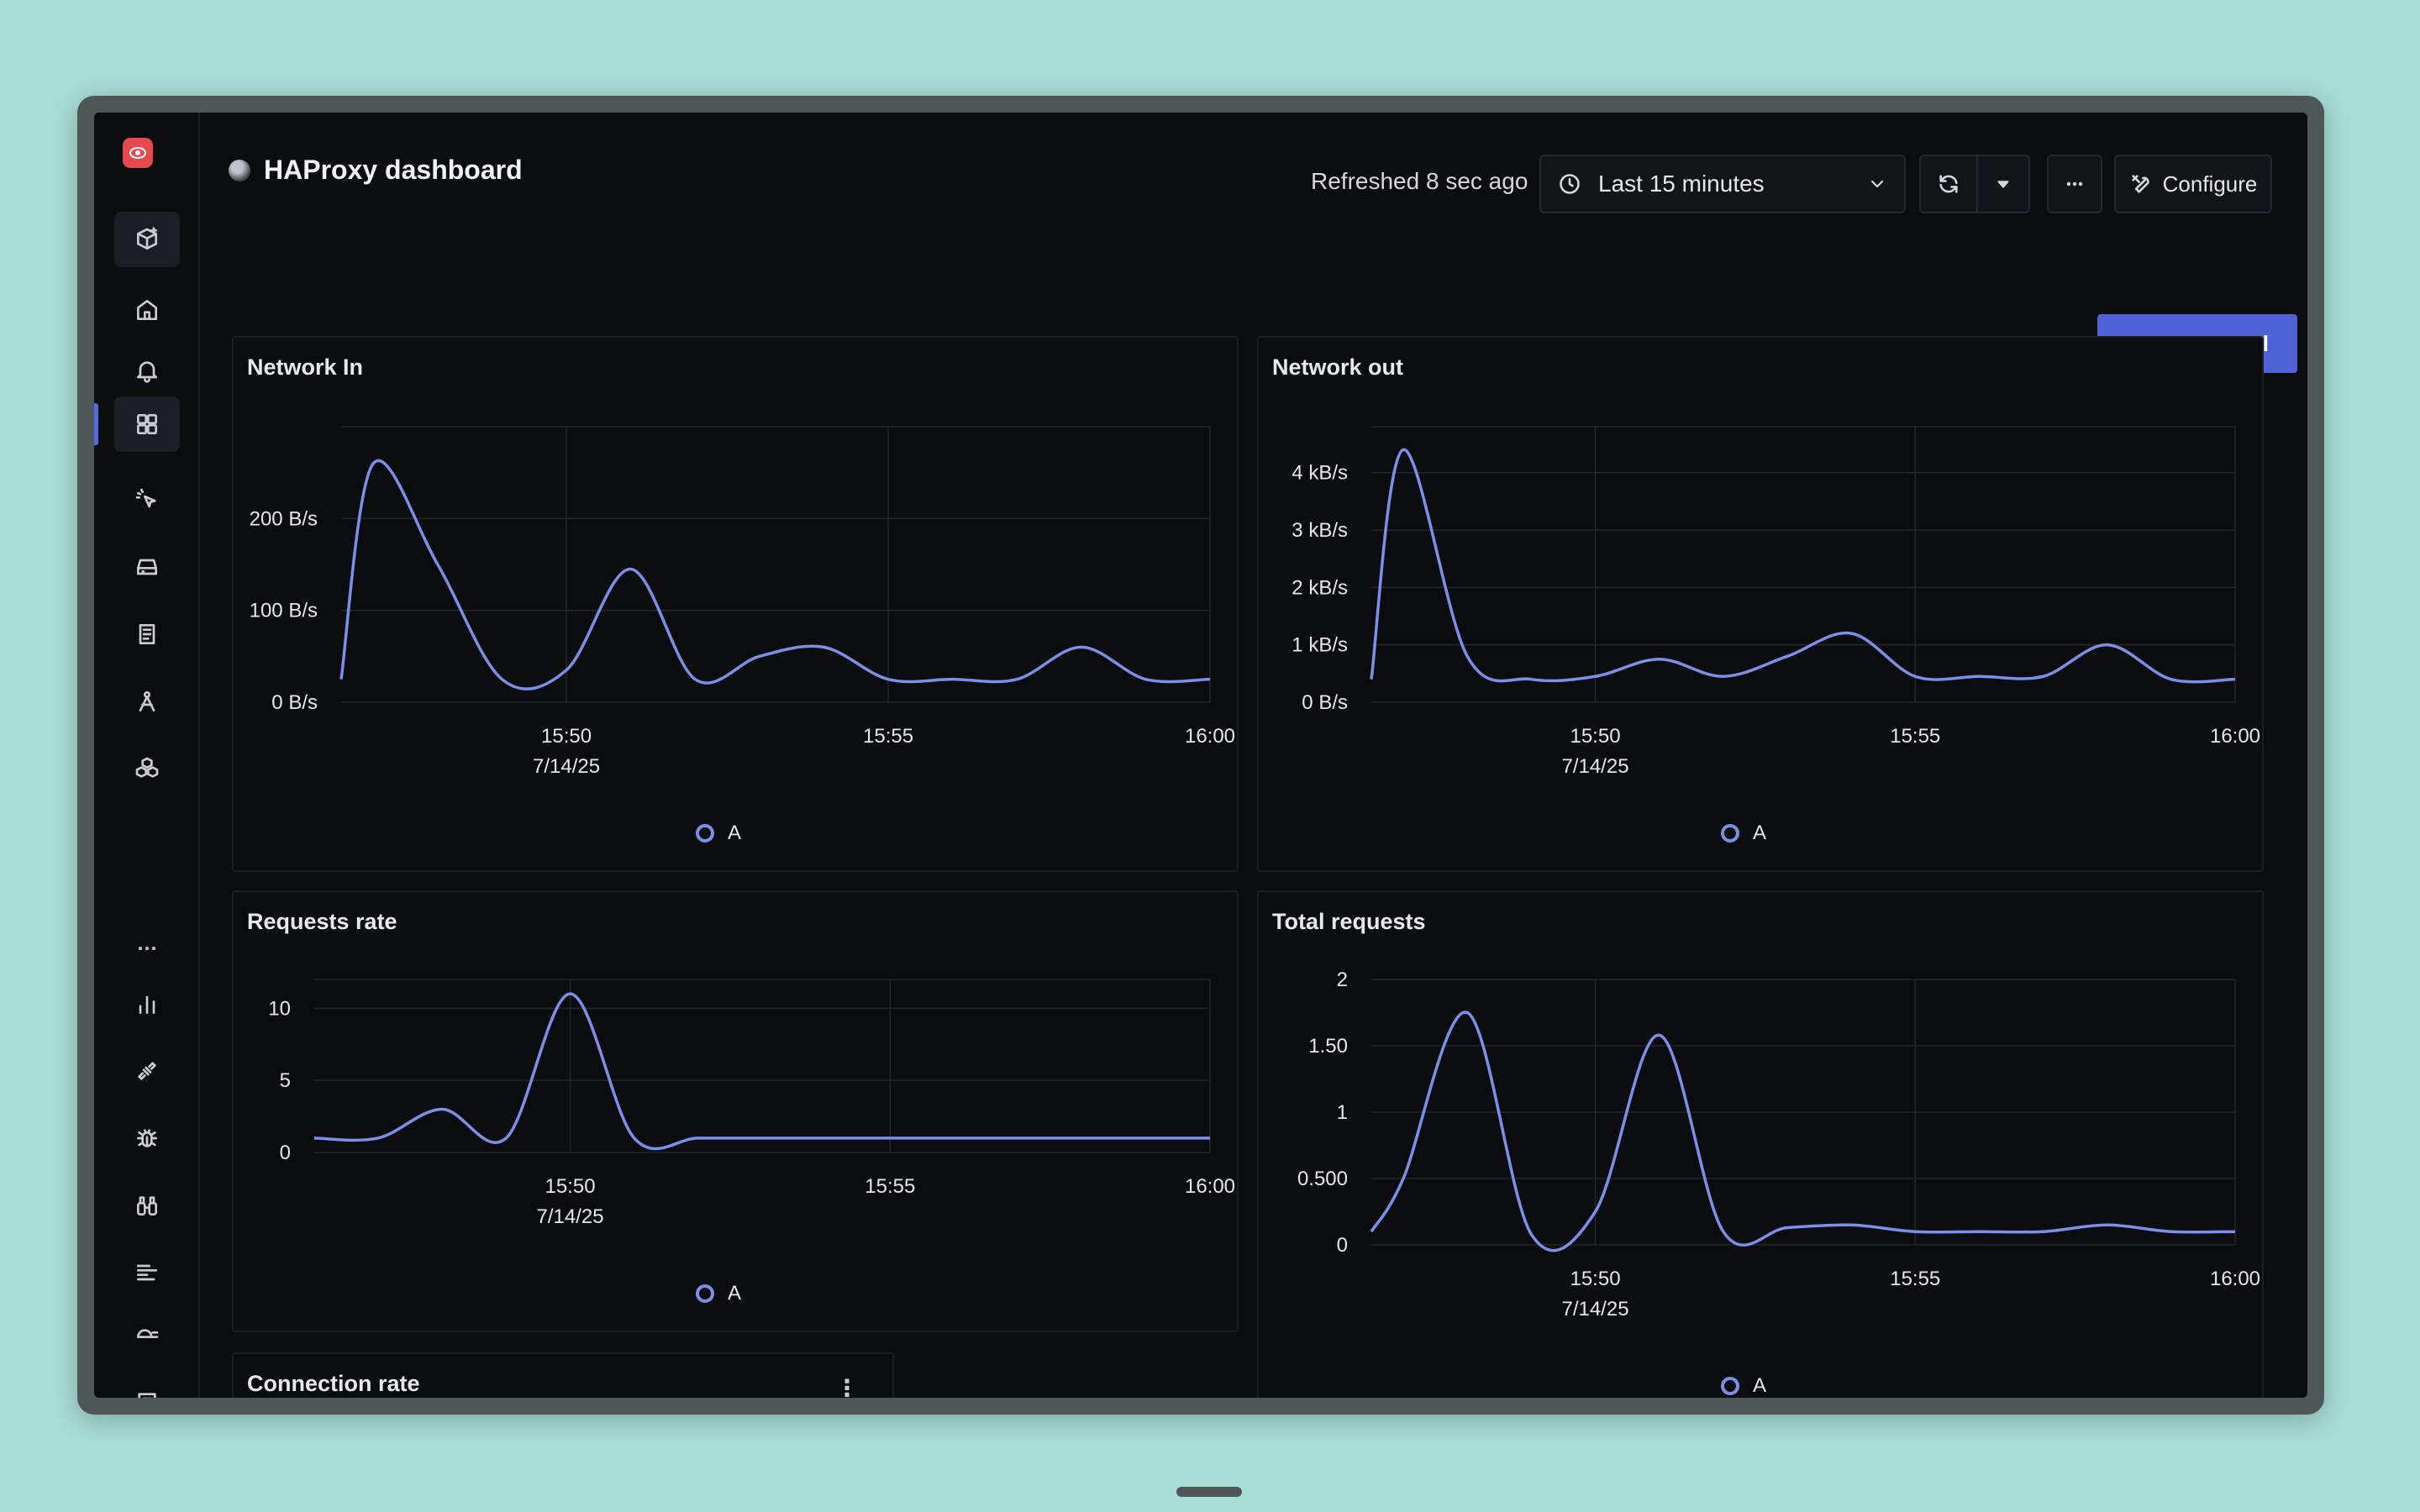  I want to click on metrics-icon, so click(147, 1004).